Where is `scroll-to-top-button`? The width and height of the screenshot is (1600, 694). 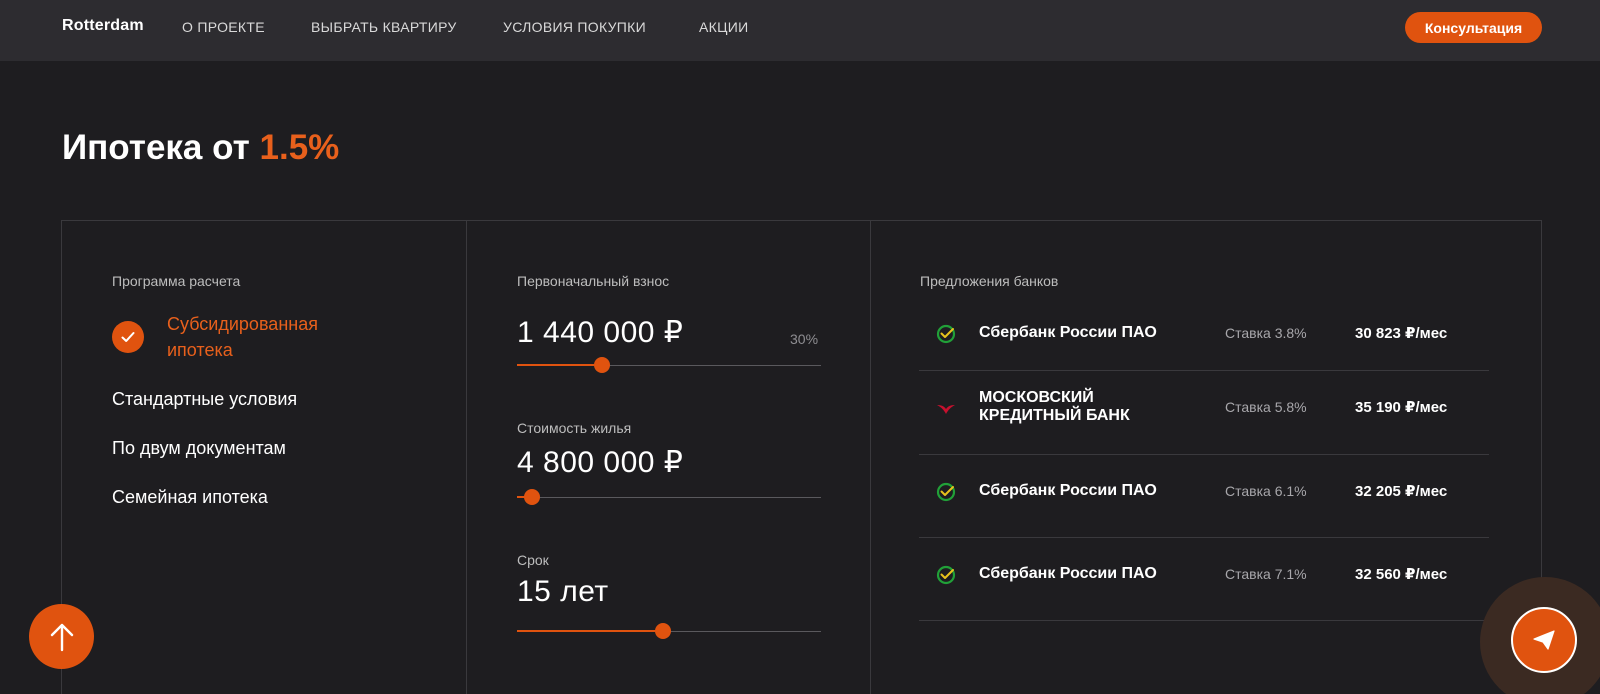 scroll-to-top-button is located at coordinates (61, 636).